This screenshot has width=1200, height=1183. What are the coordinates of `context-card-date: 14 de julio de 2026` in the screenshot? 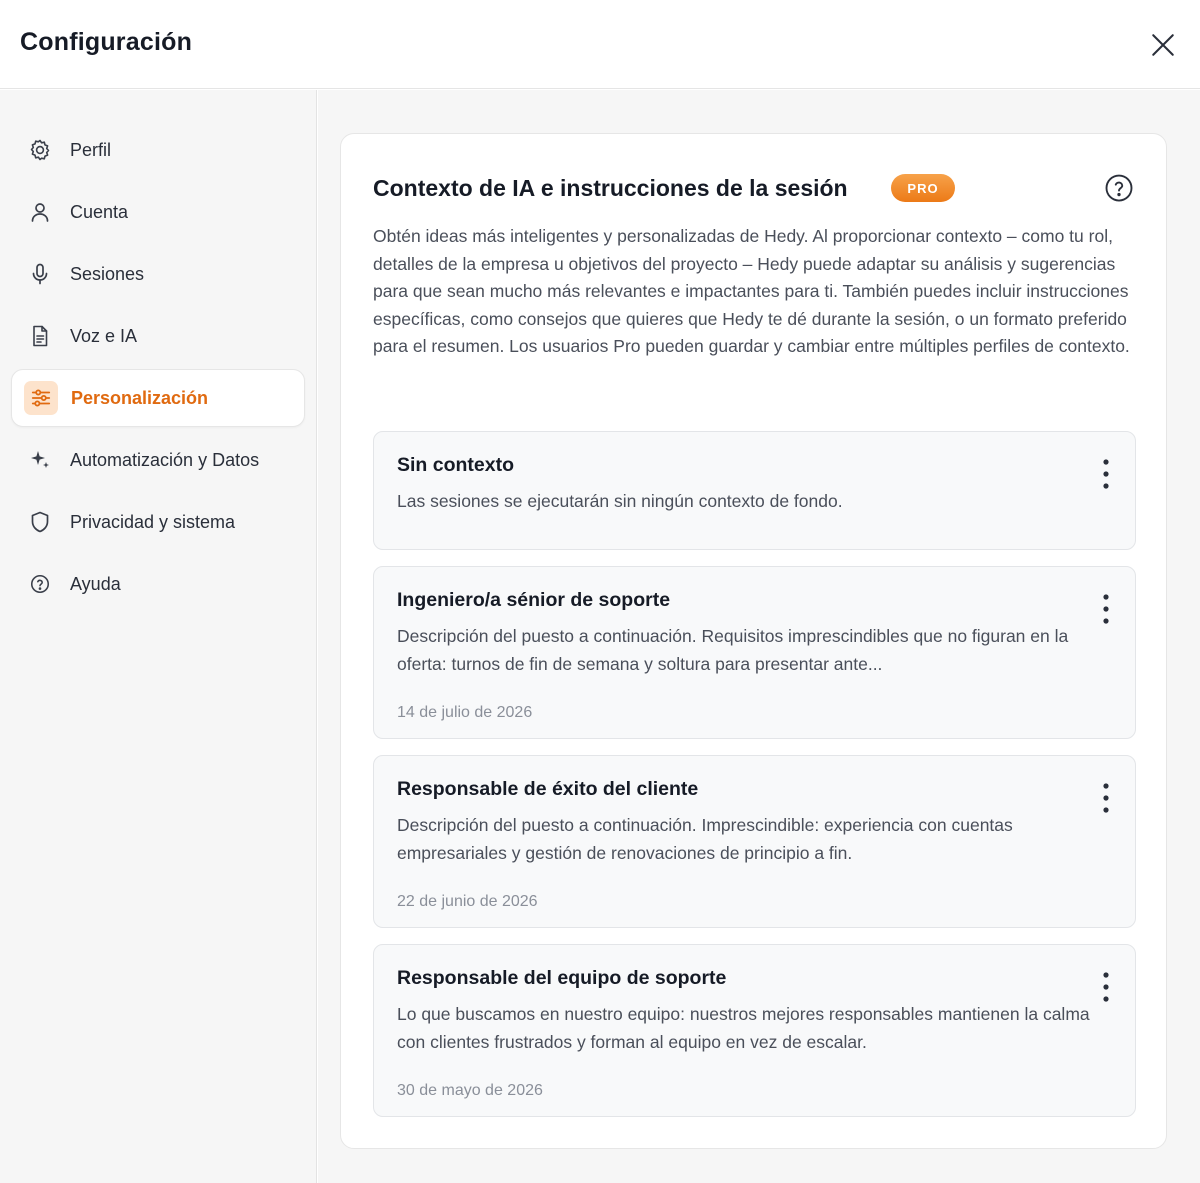 It's located at (465, 712).